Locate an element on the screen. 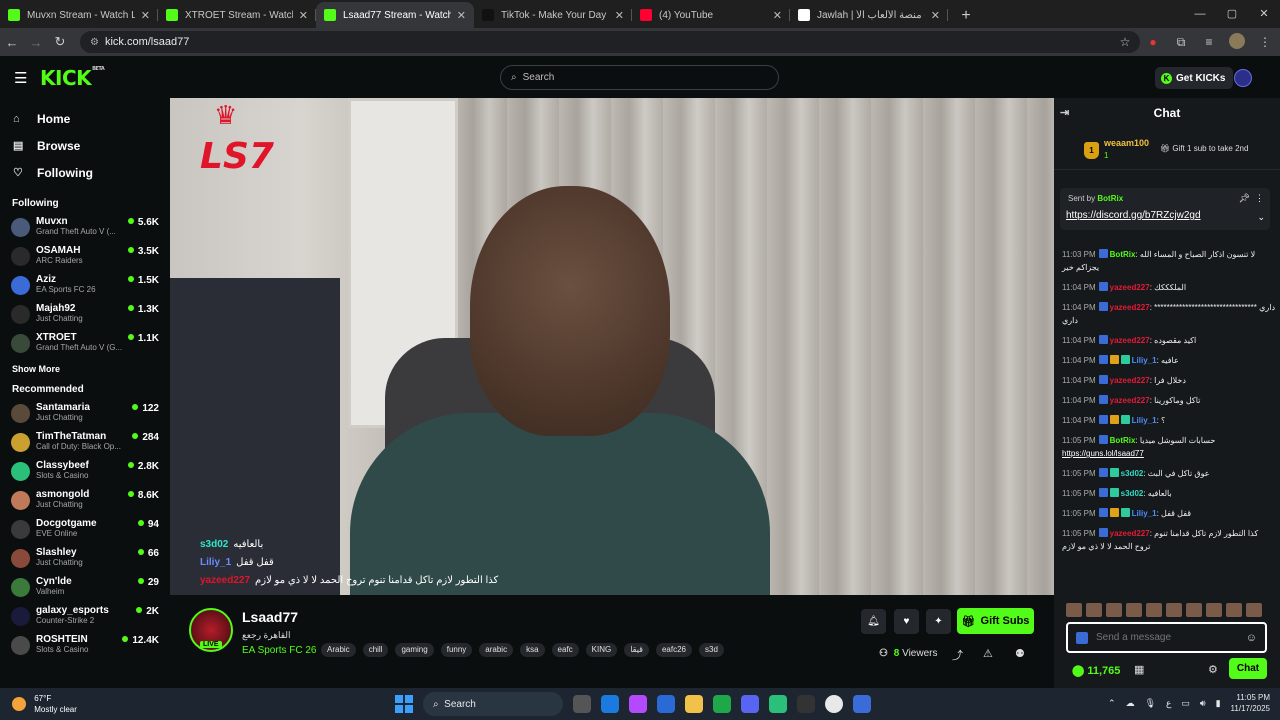 This screenshot has height=720, width=1280. chat-message-input is located at coordinates (1166, 637).